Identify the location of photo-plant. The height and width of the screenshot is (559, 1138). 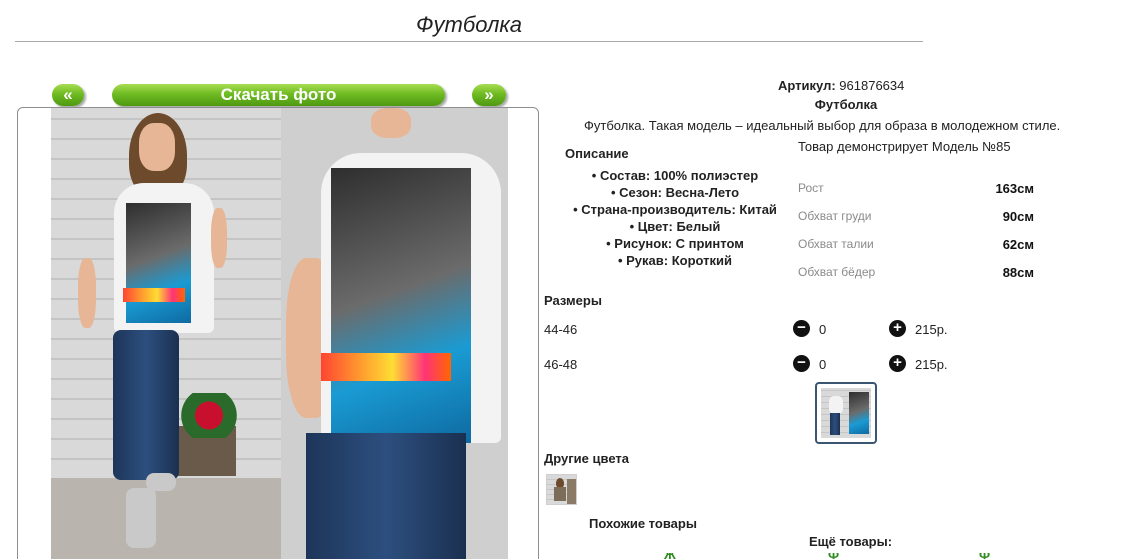
(209, 415).